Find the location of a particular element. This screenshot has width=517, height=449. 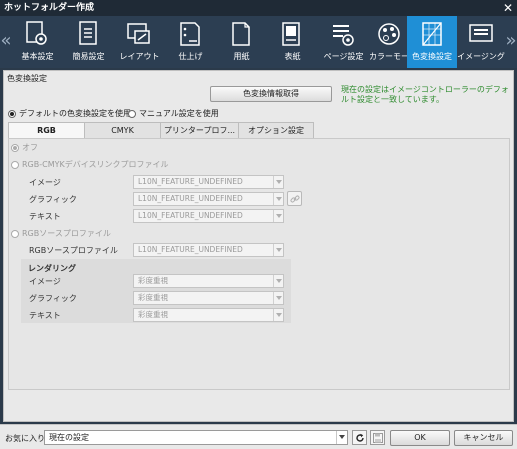

tab-cmyk: CMYK is located at coordinates (122, 130).